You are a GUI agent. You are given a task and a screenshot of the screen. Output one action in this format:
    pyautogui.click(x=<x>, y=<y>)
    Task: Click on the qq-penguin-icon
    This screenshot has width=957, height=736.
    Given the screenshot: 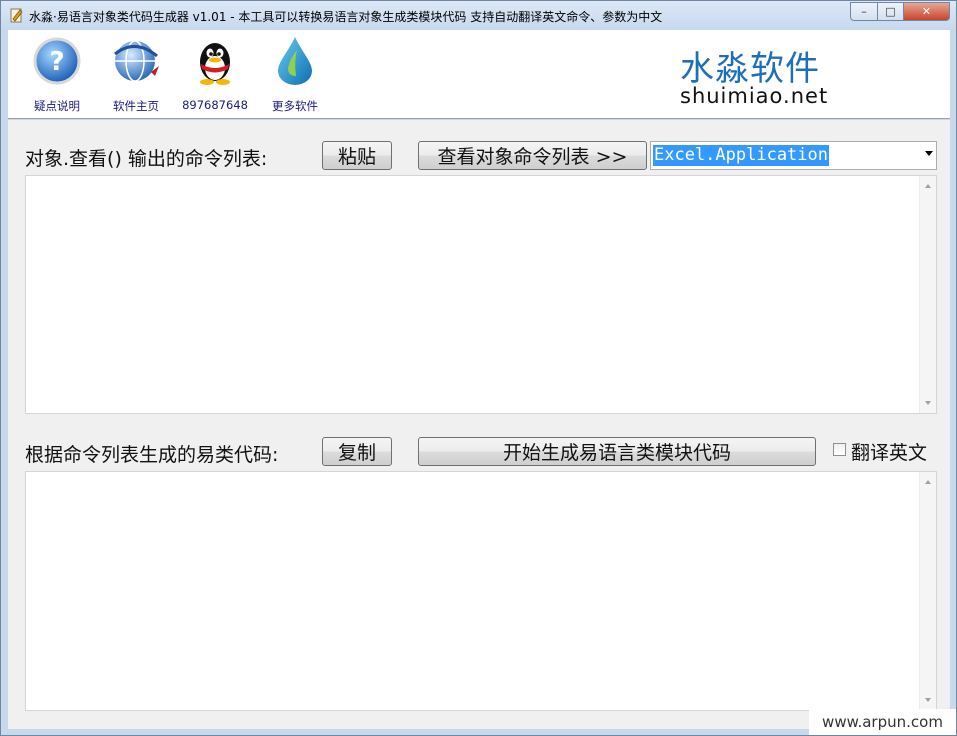 What is the action you would take?
    pyautogui.click(x=215, y=64)
    